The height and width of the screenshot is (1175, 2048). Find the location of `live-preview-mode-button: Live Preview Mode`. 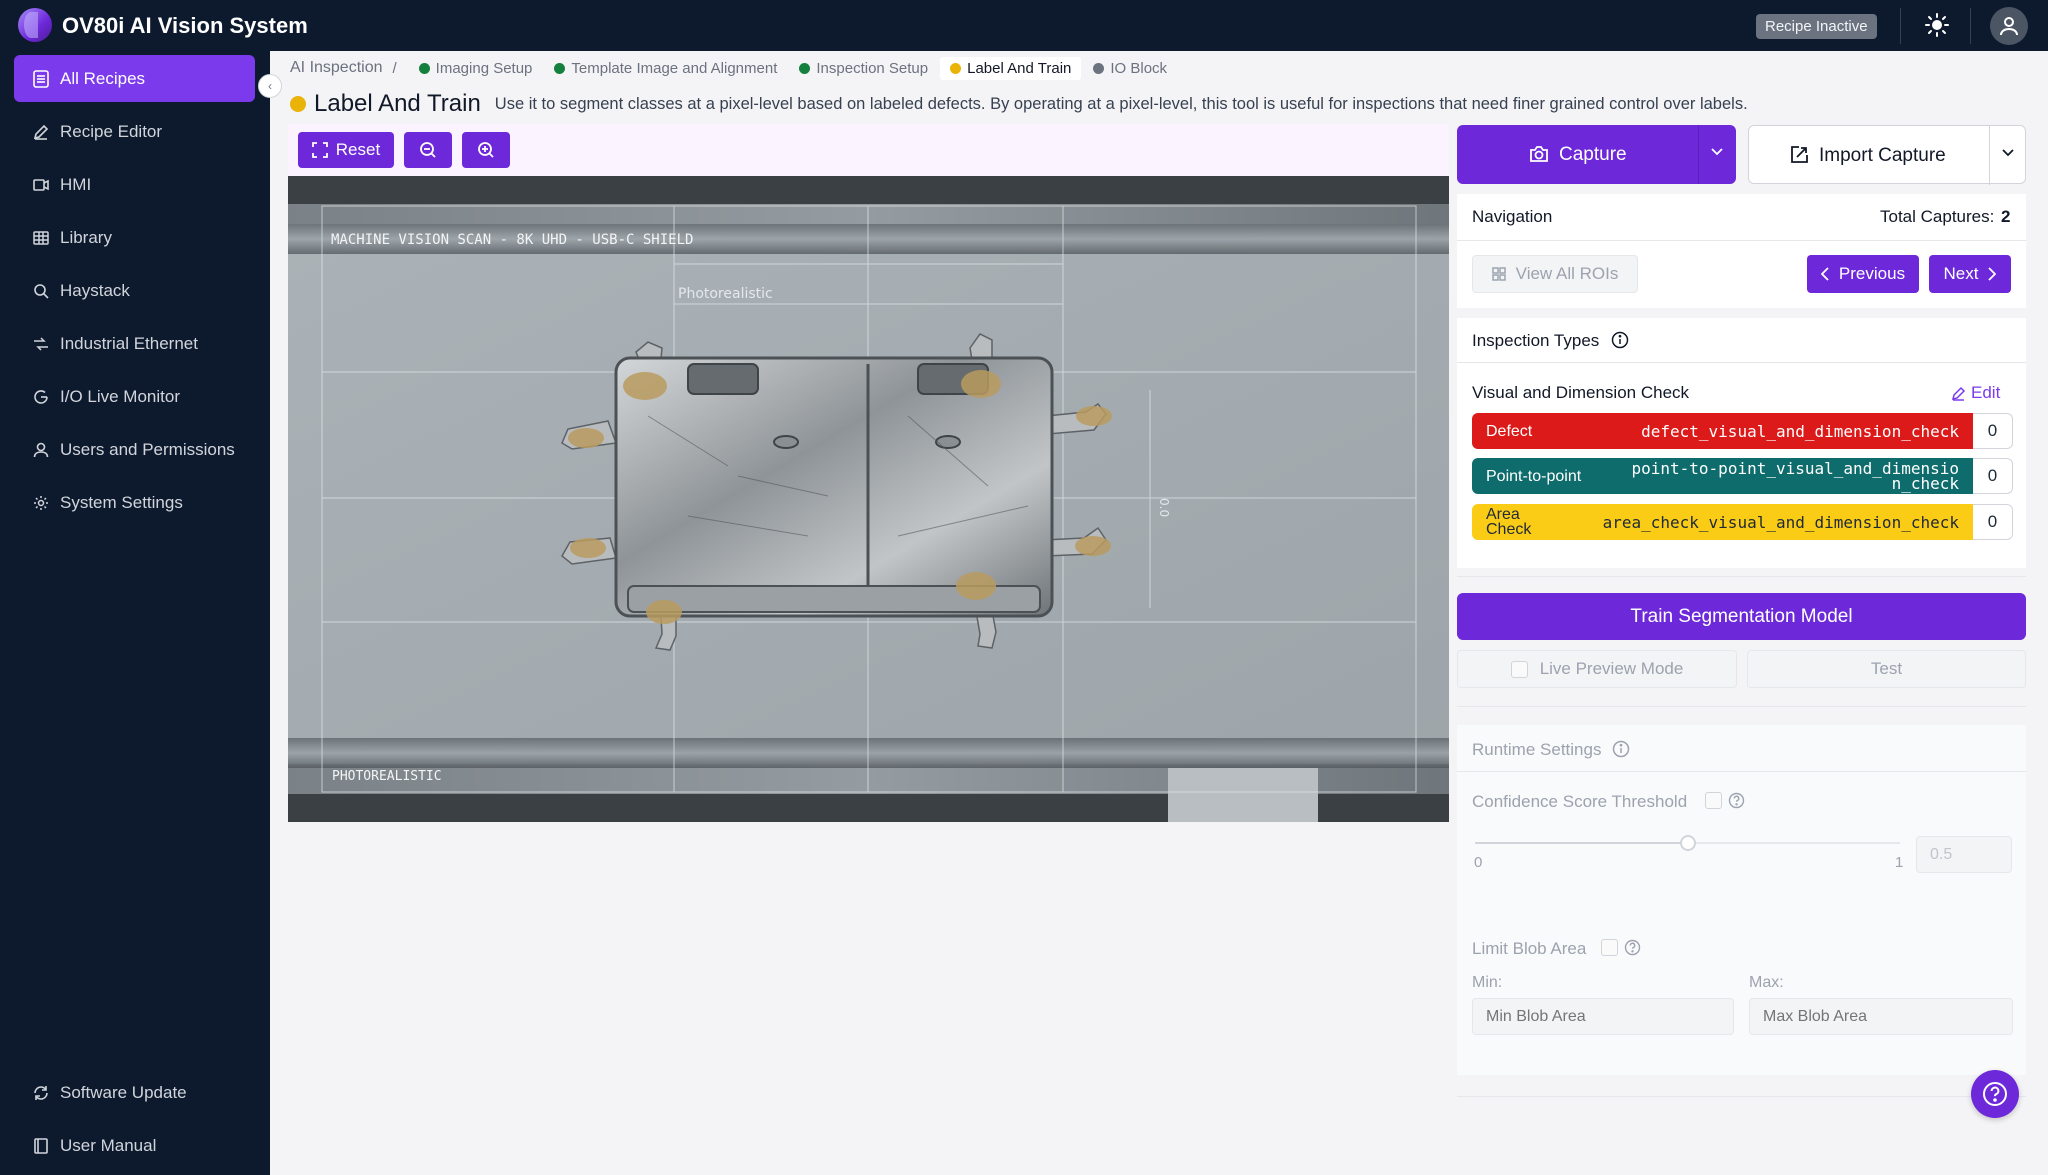

live-preview-mode-button: Live Preview Mode is located at coordinates (1597, 669).